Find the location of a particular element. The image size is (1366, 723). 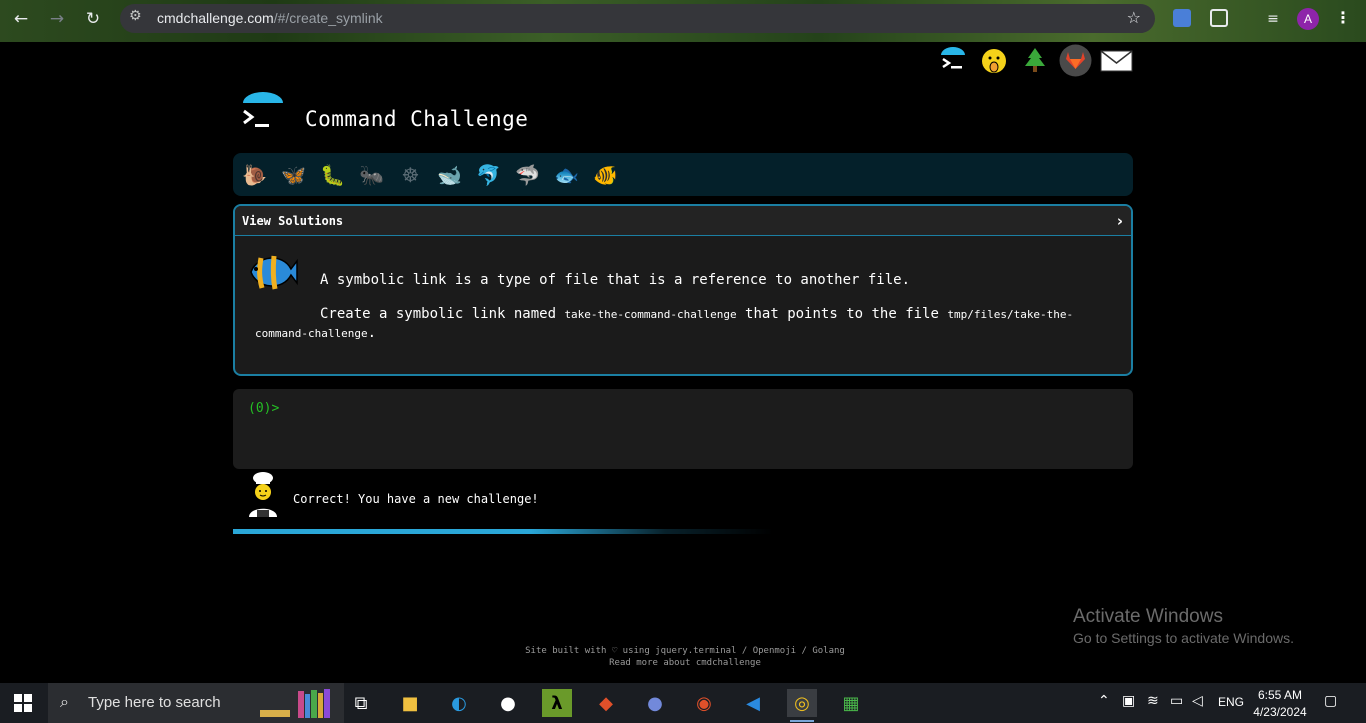

snail-icon: 🐌 is located at coordinates (254, 174).